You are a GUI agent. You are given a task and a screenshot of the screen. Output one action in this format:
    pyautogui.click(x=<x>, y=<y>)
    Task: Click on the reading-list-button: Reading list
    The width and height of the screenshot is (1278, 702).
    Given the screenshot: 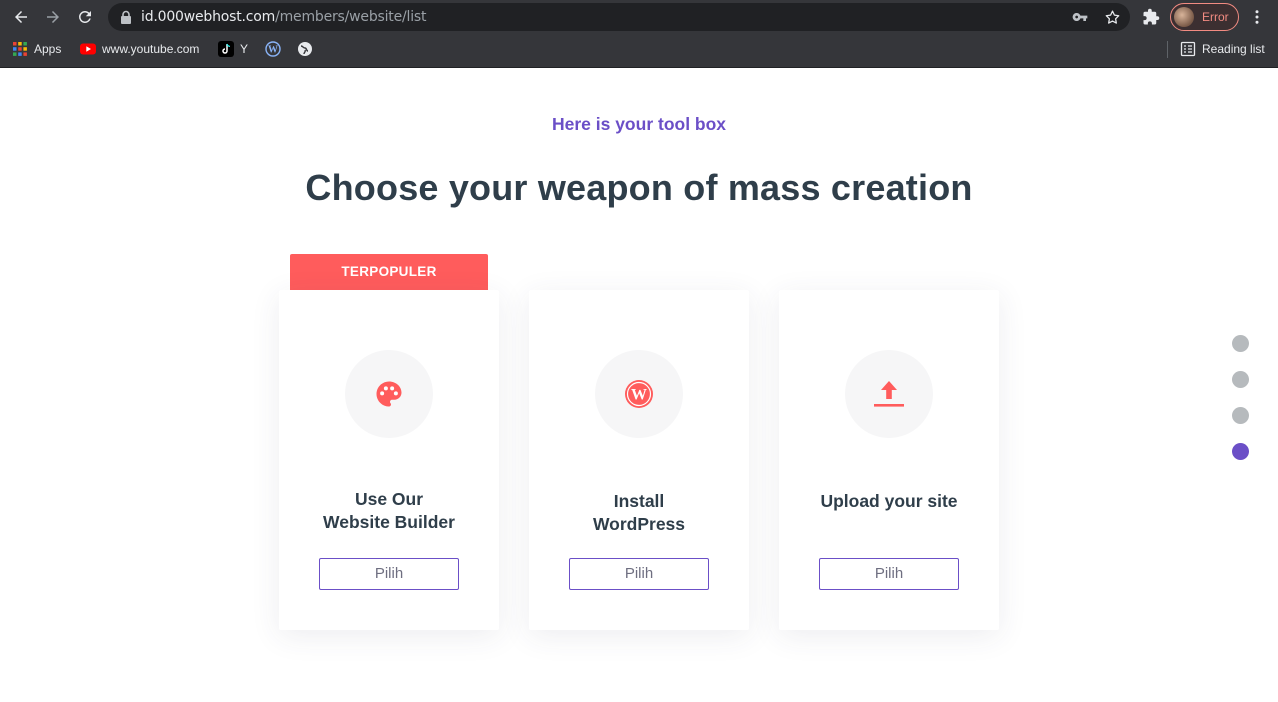 What is the action you would take?
    pyautogui.click(x=1222, y=49)
    